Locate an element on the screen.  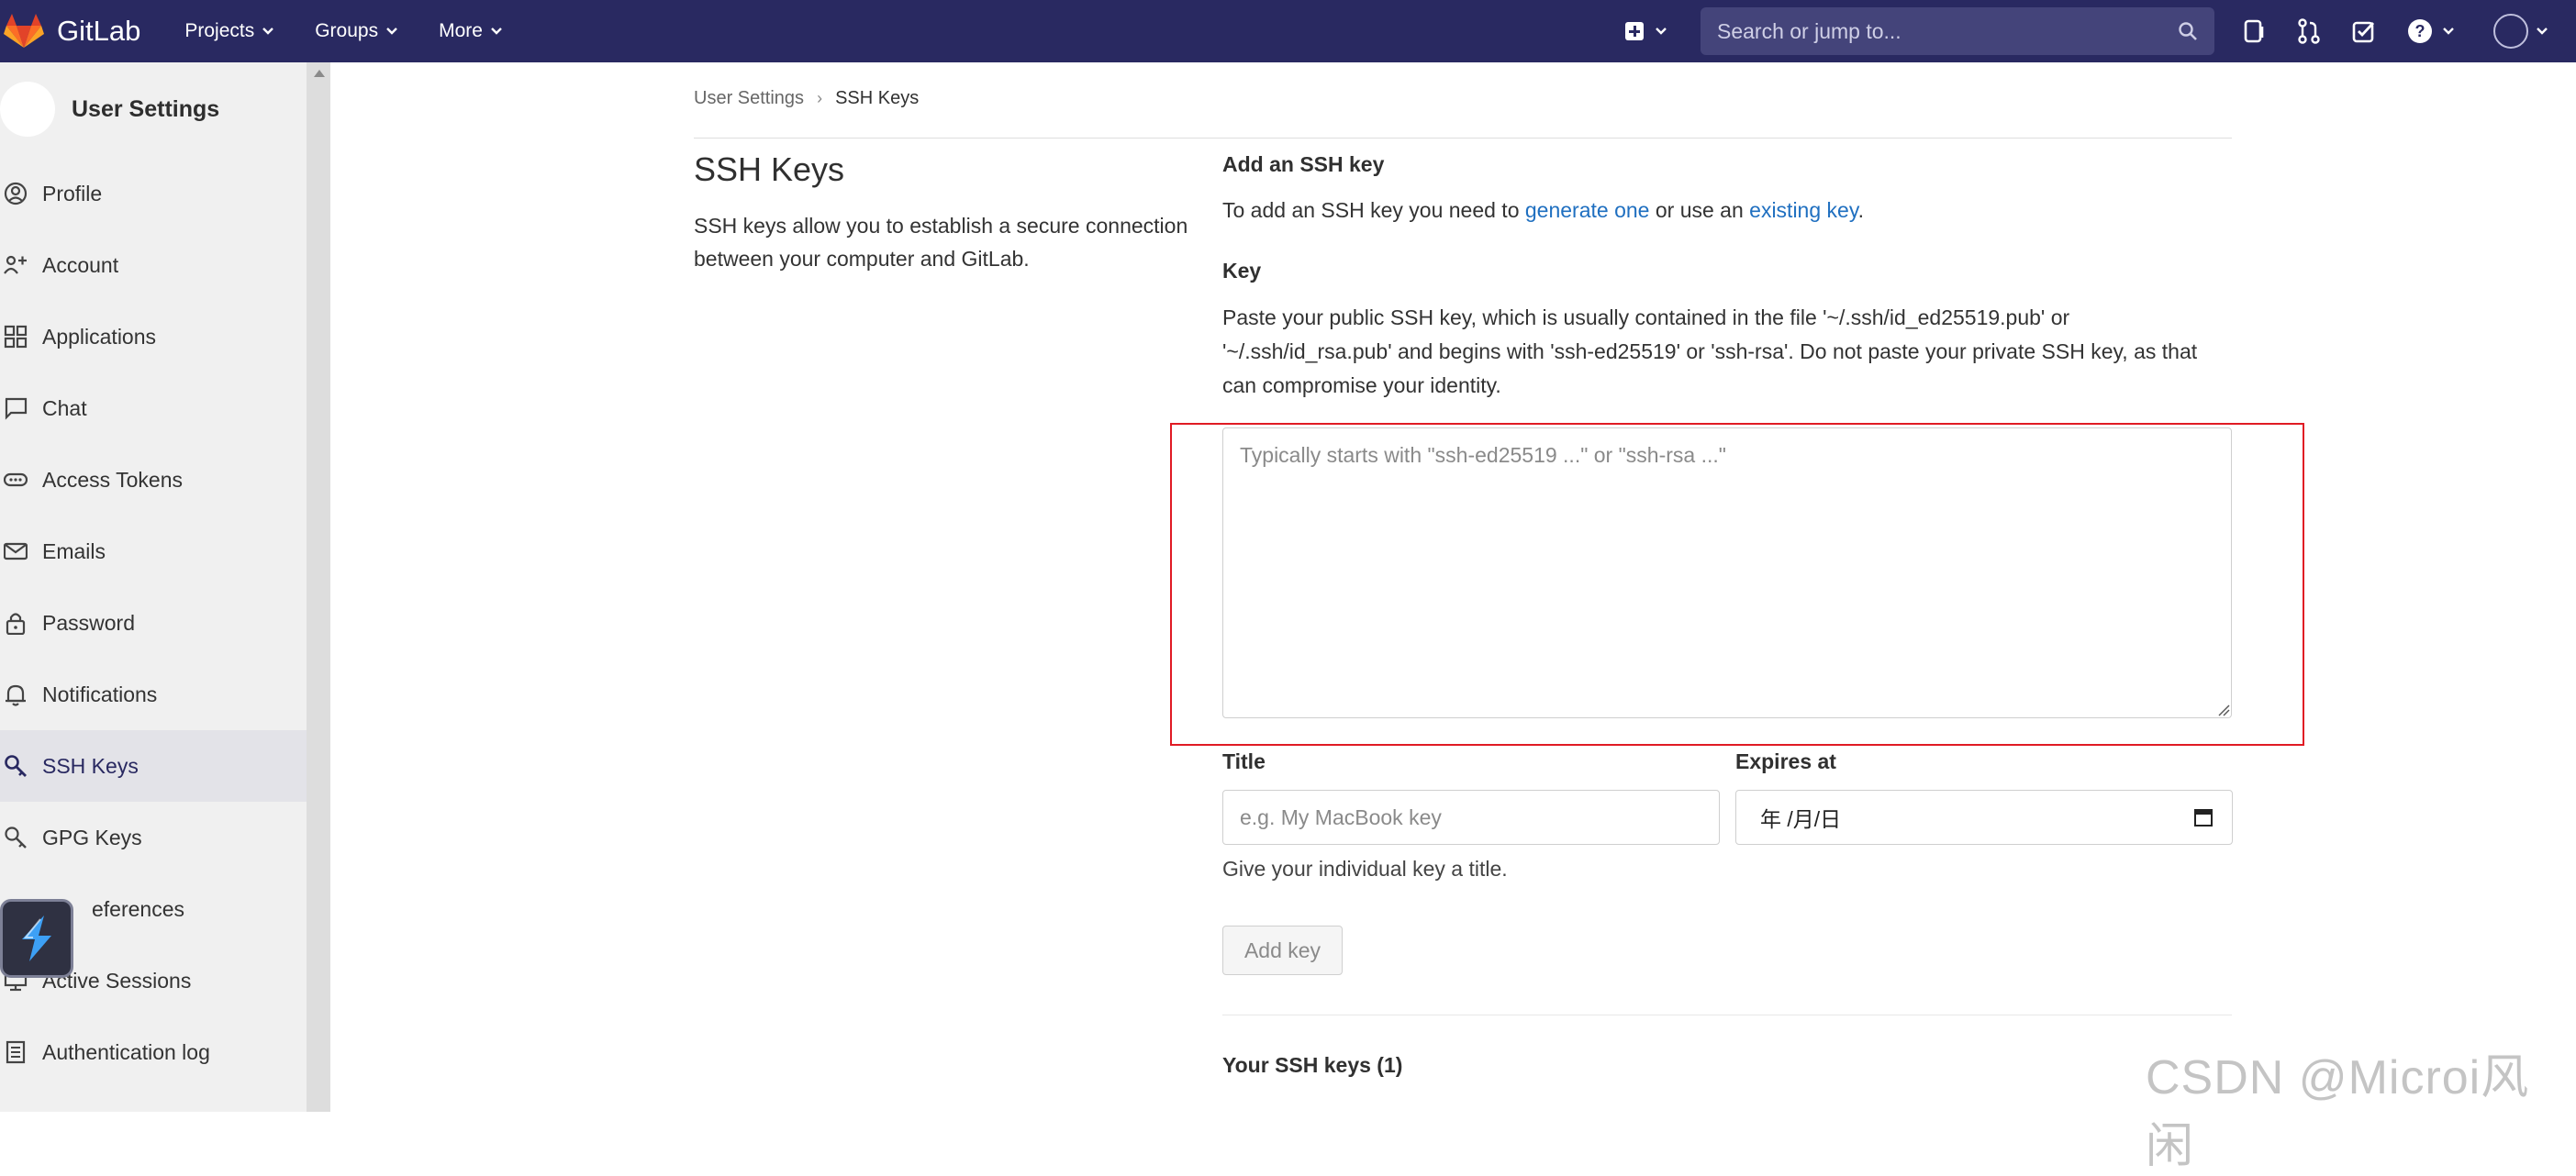
generate-one-link: generate one is located at coordinates (1587, 210).